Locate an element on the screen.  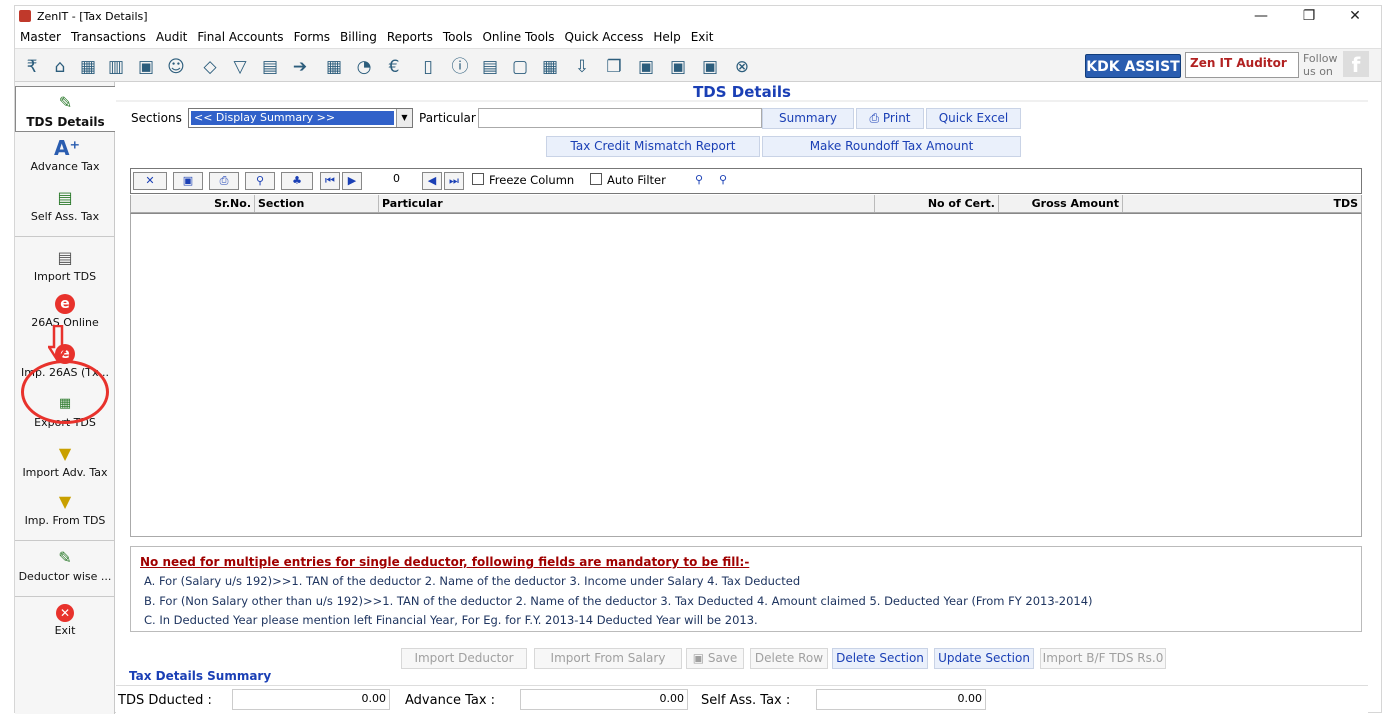
annotation-circle is located at coordinates (65, 392).